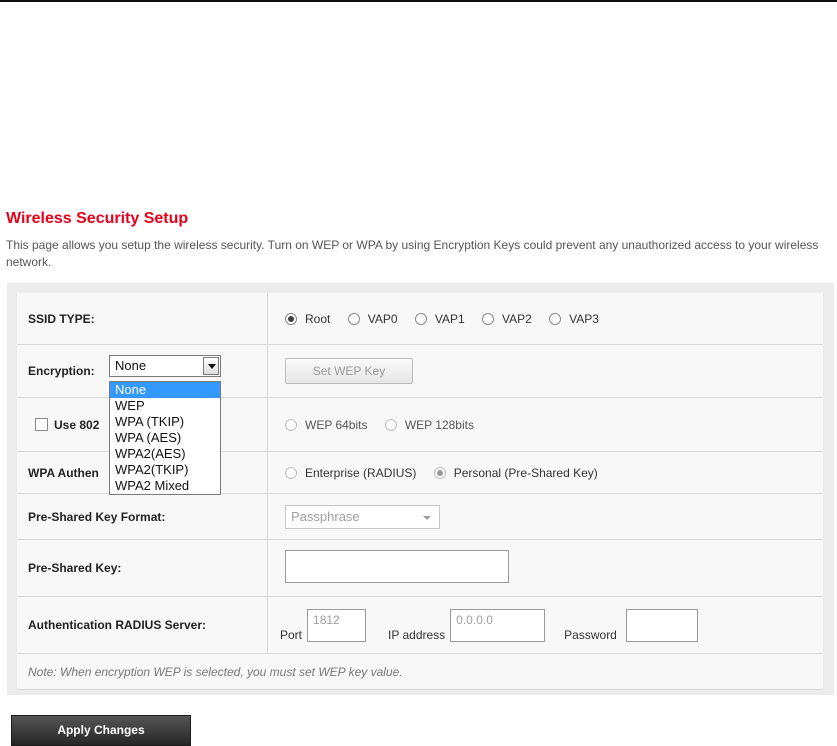  I want to click on ssid-type-options: Root VAP0 VAP1 VAP2 VAP3, so click(545, 319).